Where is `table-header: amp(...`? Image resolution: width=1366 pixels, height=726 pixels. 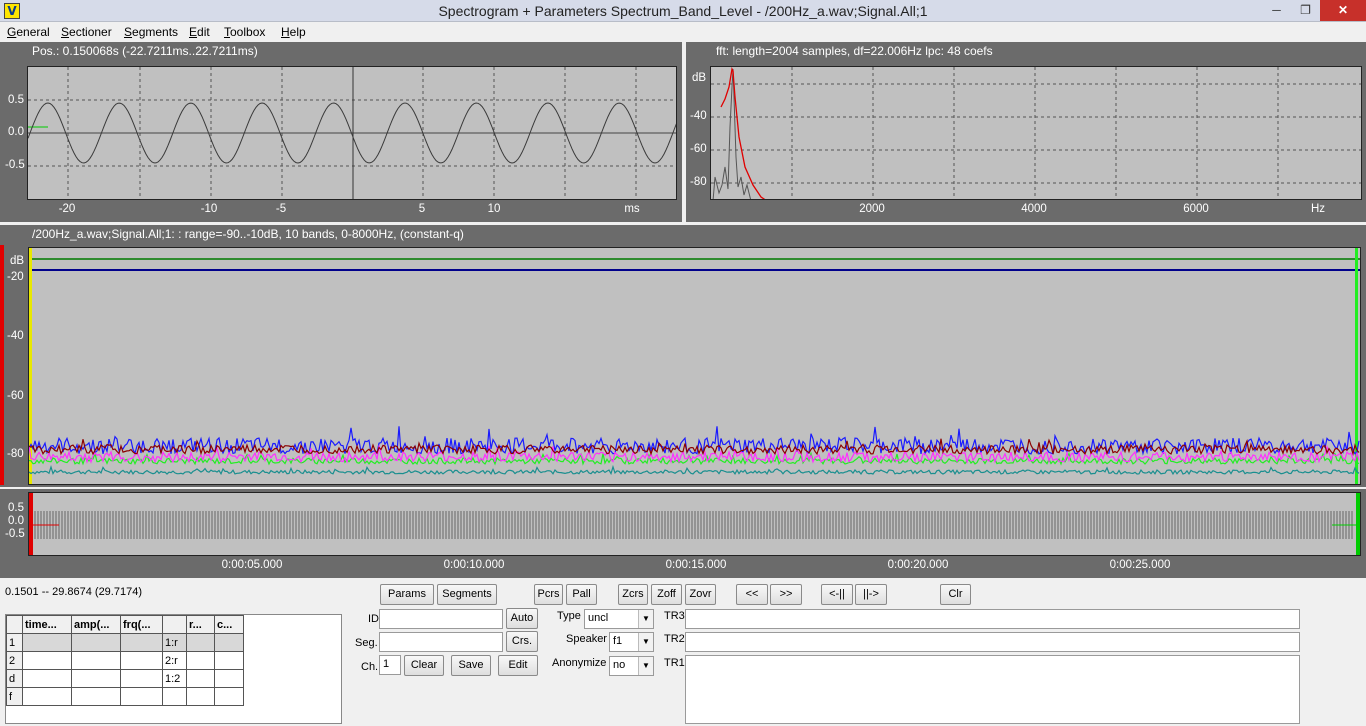
table-header: amp(... is located at coordinates (96, 624).